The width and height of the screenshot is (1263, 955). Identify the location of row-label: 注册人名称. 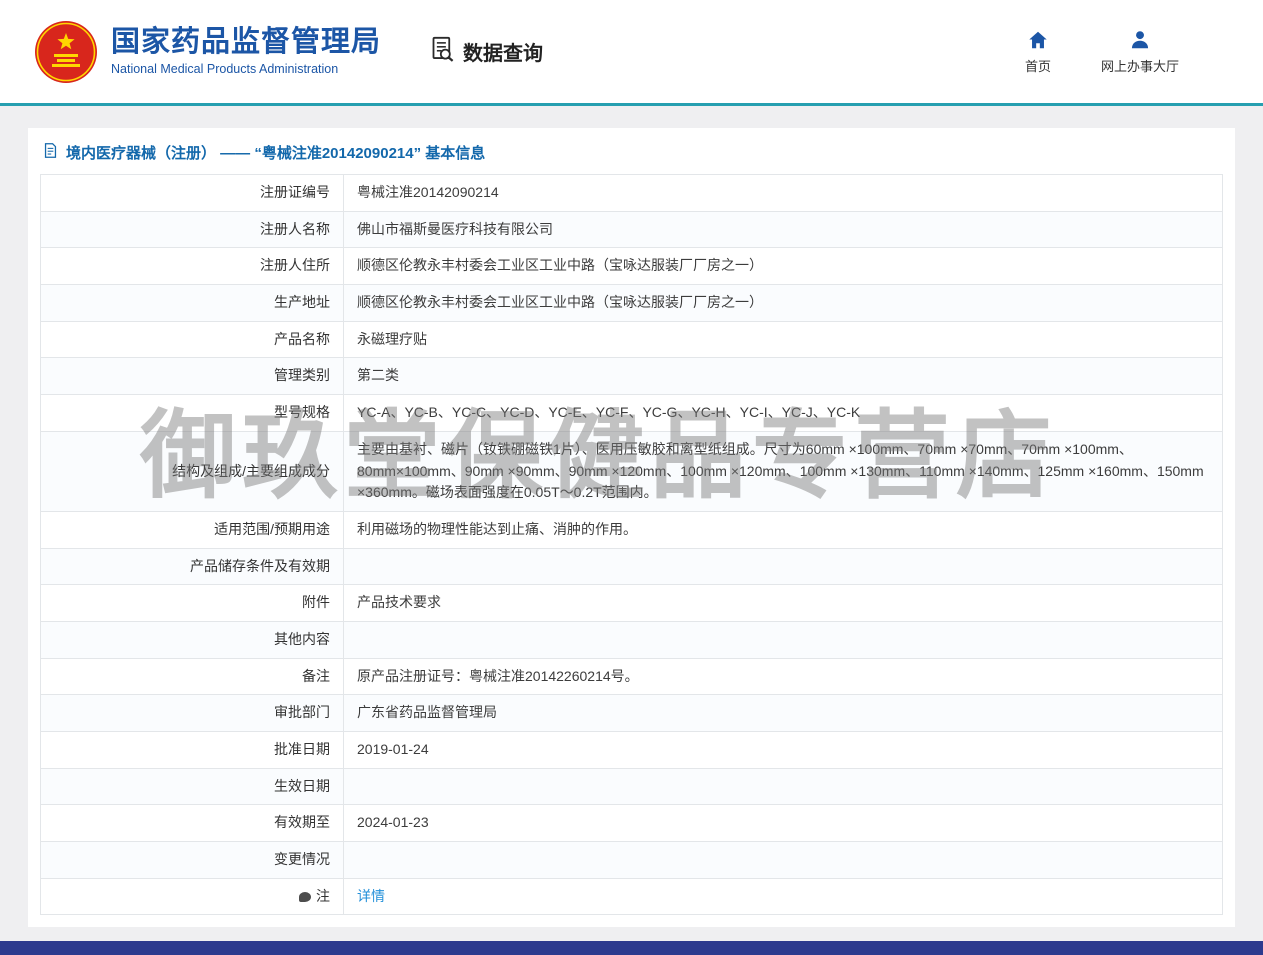
(192, 229).